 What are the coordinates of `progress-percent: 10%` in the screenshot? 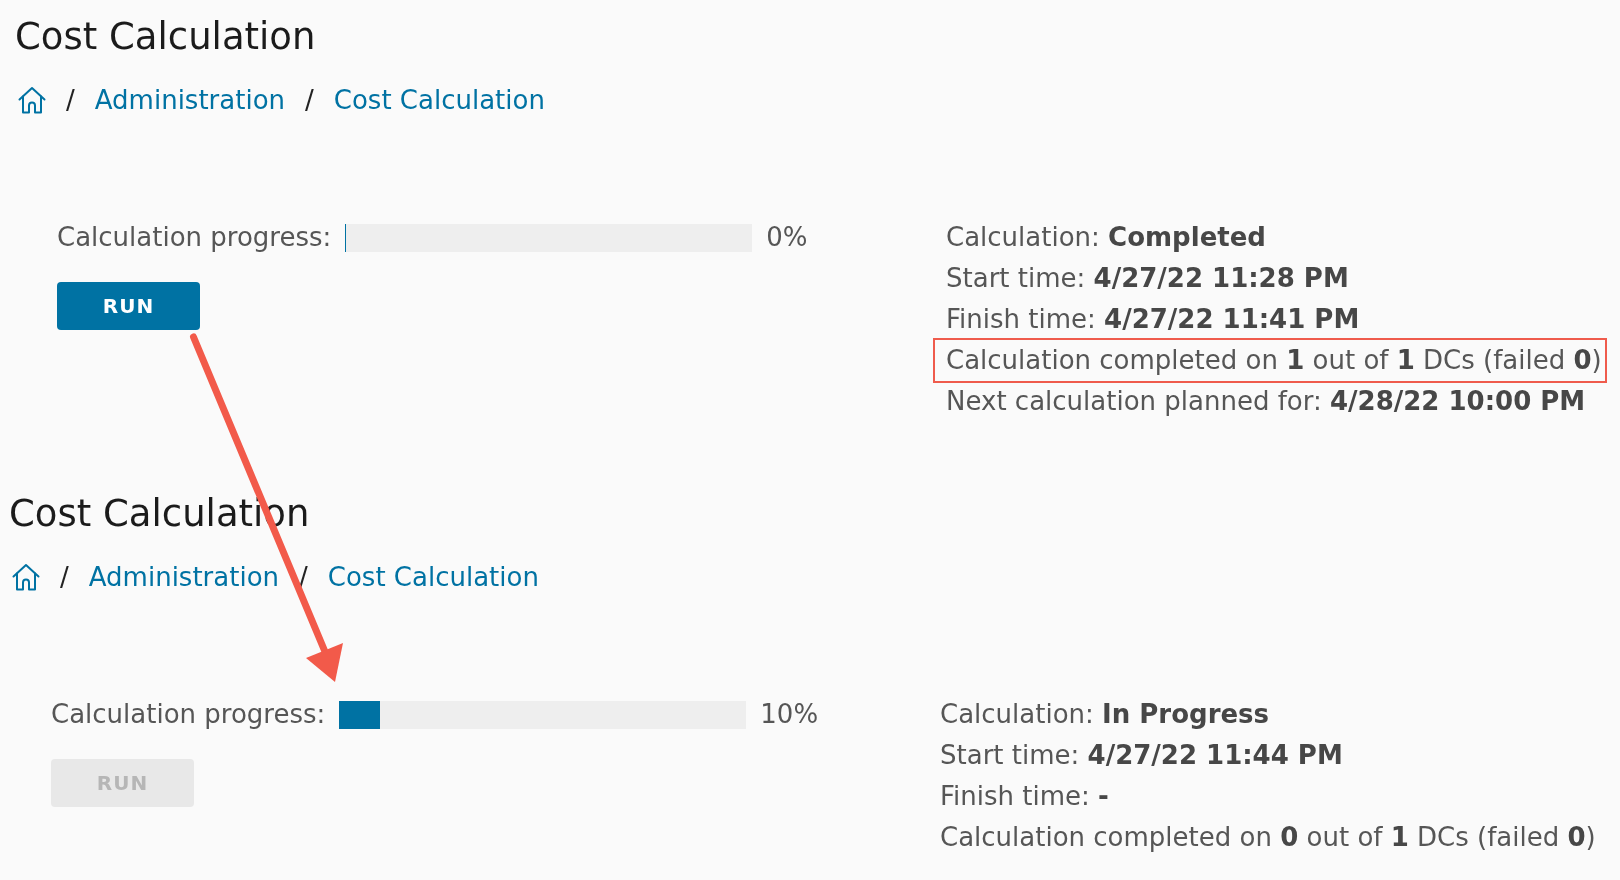 It's located at (789, 714).